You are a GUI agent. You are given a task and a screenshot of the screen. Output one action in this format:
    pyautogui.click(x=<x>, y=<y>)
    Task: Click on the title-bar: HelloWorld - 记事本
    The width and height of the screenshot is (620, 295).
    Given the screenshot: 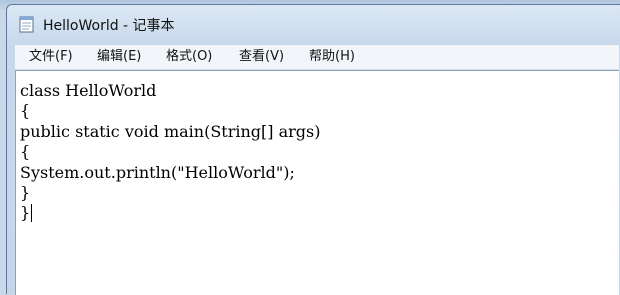 What is the action you would take?
    pyautogui.click(x=313, y=23)
    